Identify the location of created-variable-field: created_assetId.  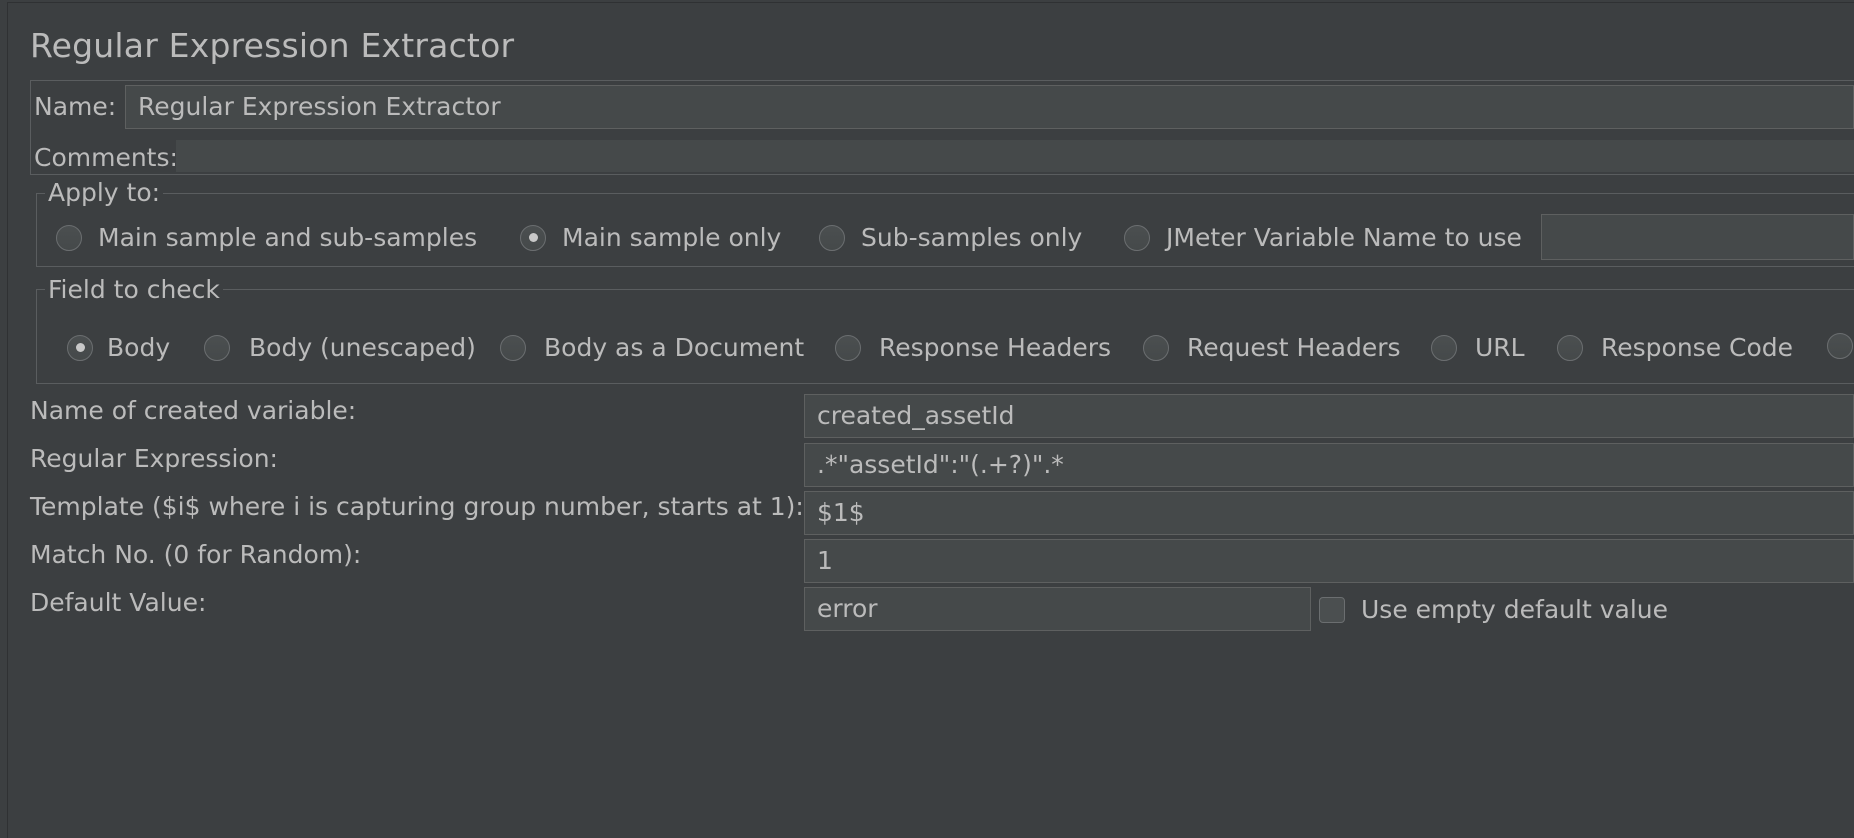
(1329, 416).